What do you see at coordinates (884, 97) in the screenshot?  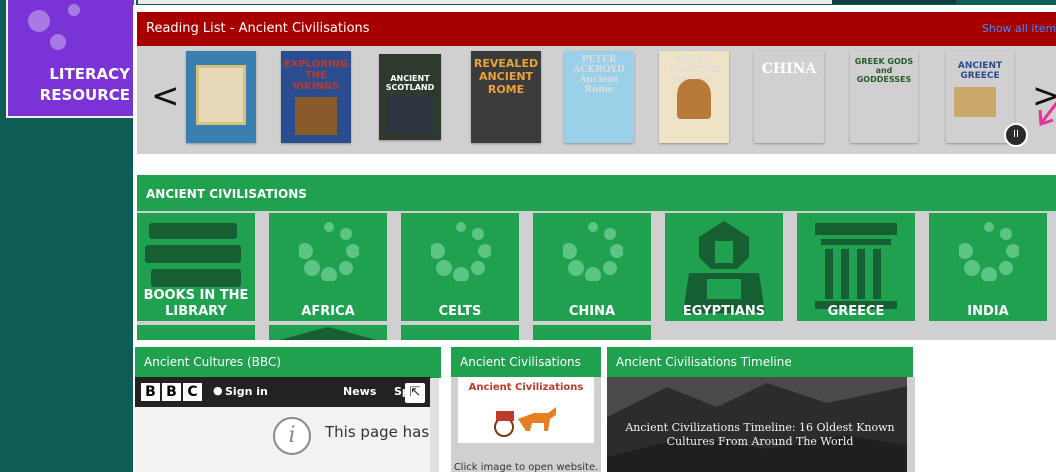 I see `book-cover-8: GREEK GODS and GODDESSES` at bounding box center [884, 97].